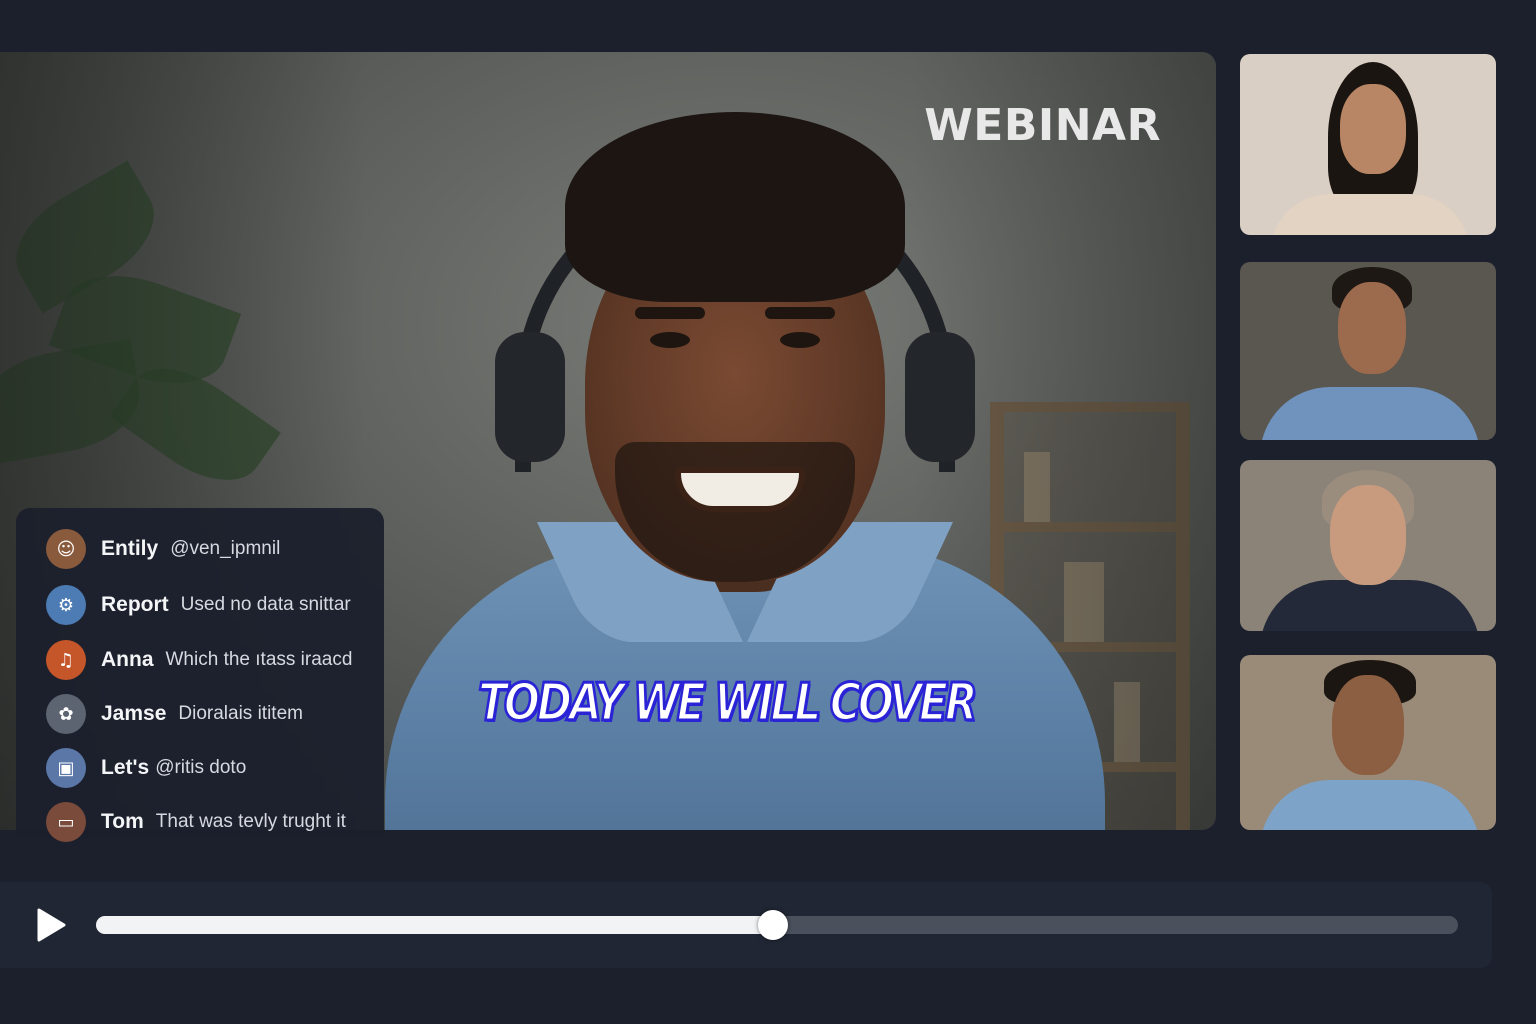  Describe the element at coordinates (125, 767) in the screenshot. I see `chat-author: Let's` at that location.